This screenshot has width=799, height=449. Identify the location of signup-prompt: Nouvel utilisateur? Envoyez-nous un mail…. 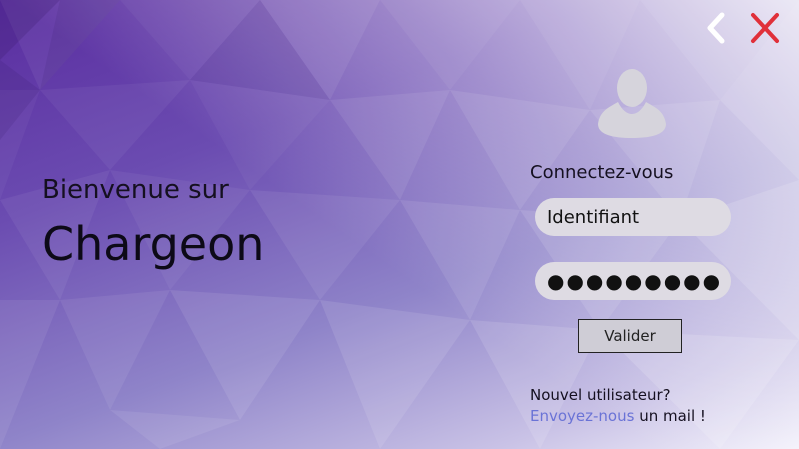
(618, 406).